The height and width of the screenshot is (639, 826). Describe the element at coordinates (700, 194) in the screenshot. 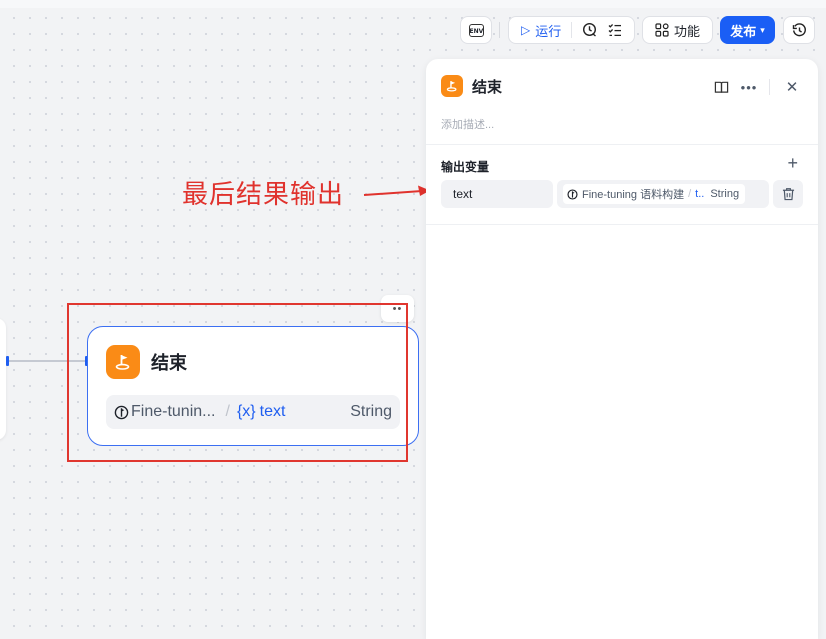

I see `reference-variable: t..` at that location.